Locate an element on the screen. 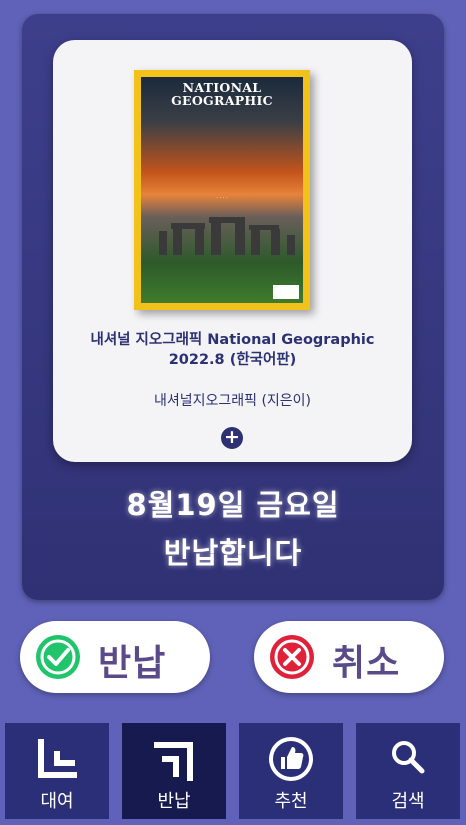  confirm-return-button: 반납 is located at coordinates (115, 657).